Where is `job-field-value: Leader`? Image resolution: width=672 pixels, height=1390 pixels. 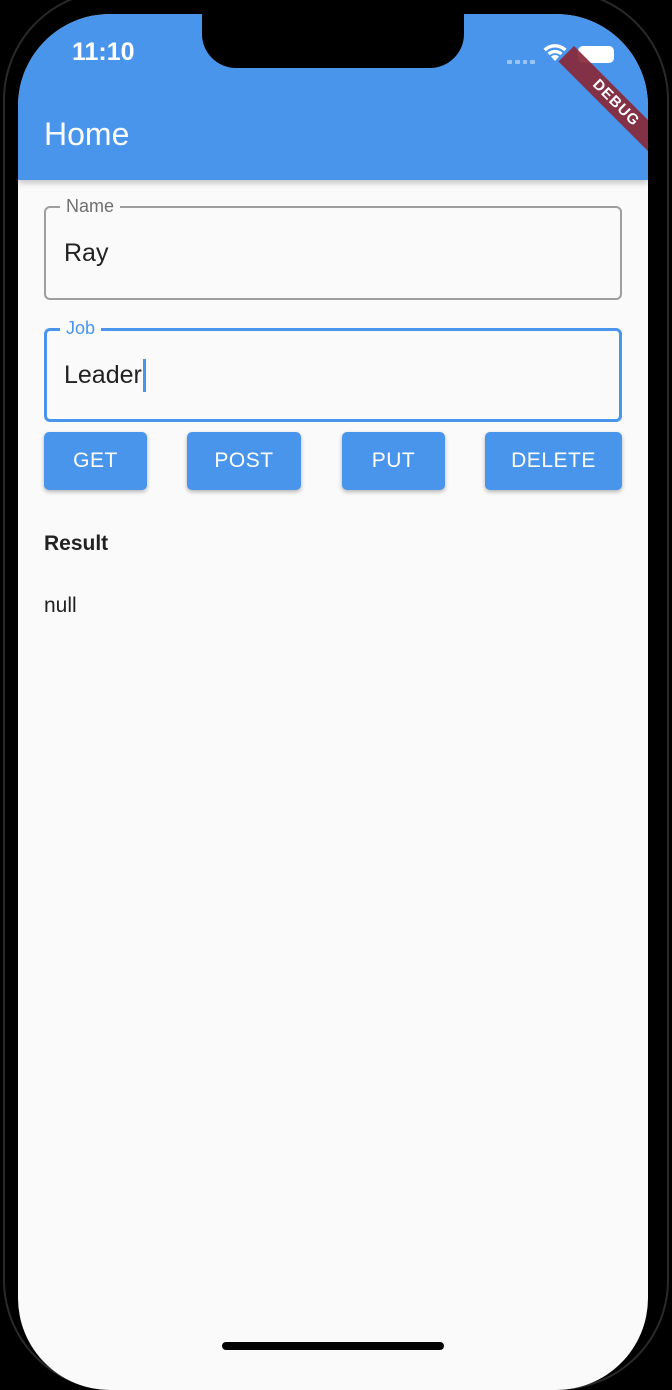 job-field-value: Leader is located at coordinates (103, 375).